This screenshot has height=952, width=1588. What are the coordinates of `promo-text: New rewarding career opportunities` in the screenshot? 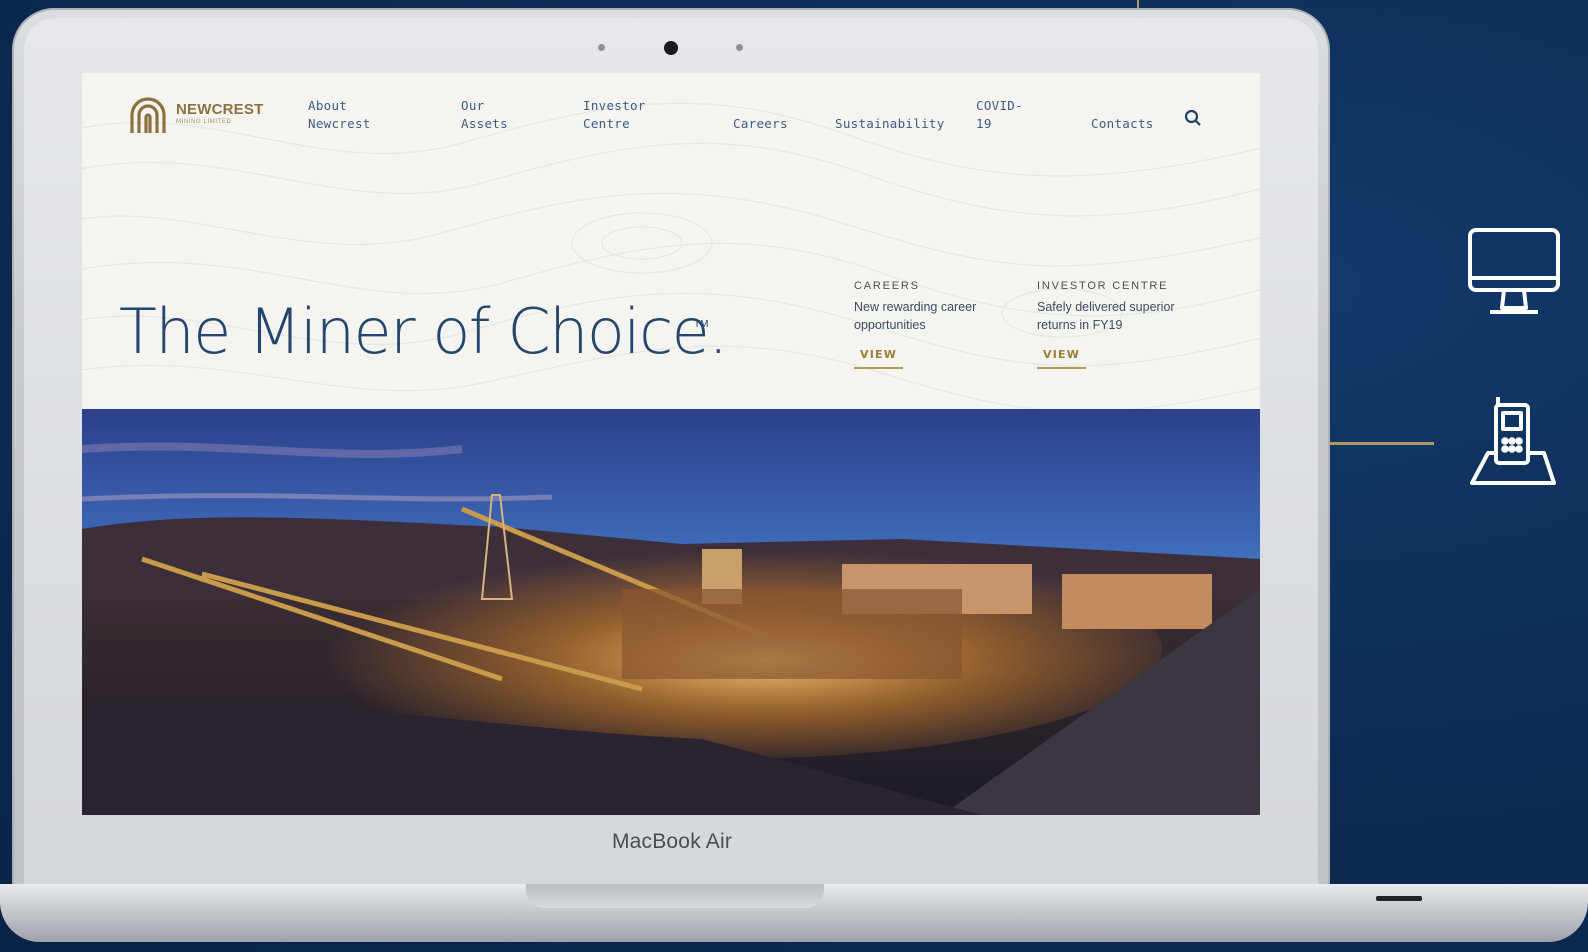 It's located at (915, 316).